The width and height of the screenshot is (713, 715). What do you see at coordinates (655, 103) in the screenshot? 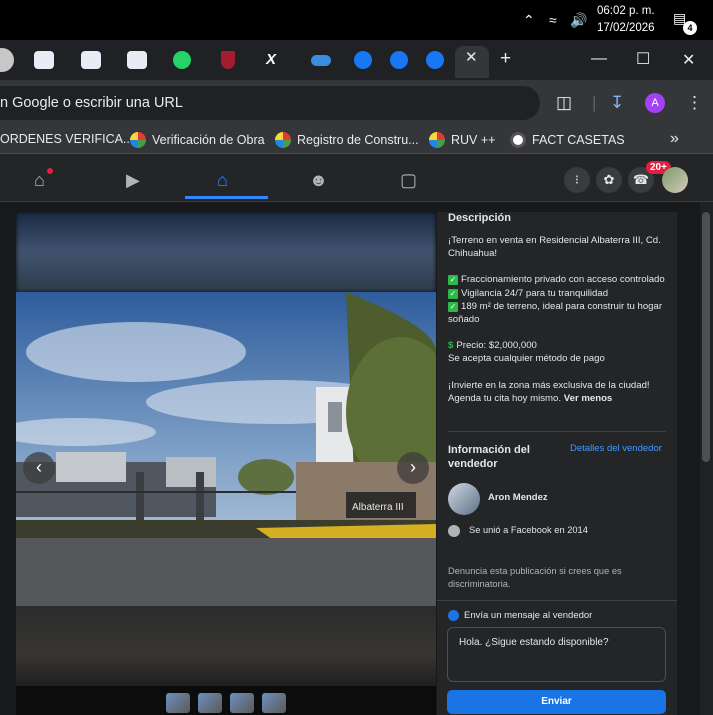
I see `profile-avatar: A` at bounding box center [655, 103].